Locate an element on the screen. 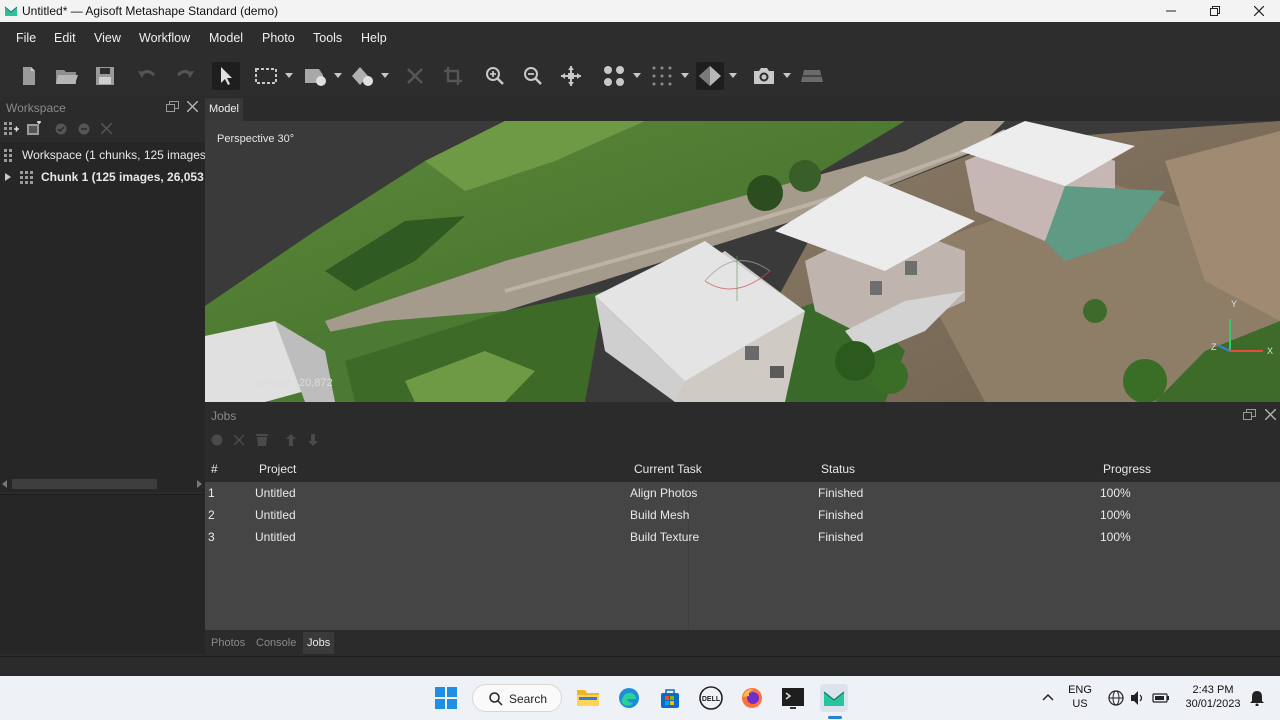 Image resolution: width=1280 pixels, height=720 pixels. column-number: # is located at coordinates (214, 469).